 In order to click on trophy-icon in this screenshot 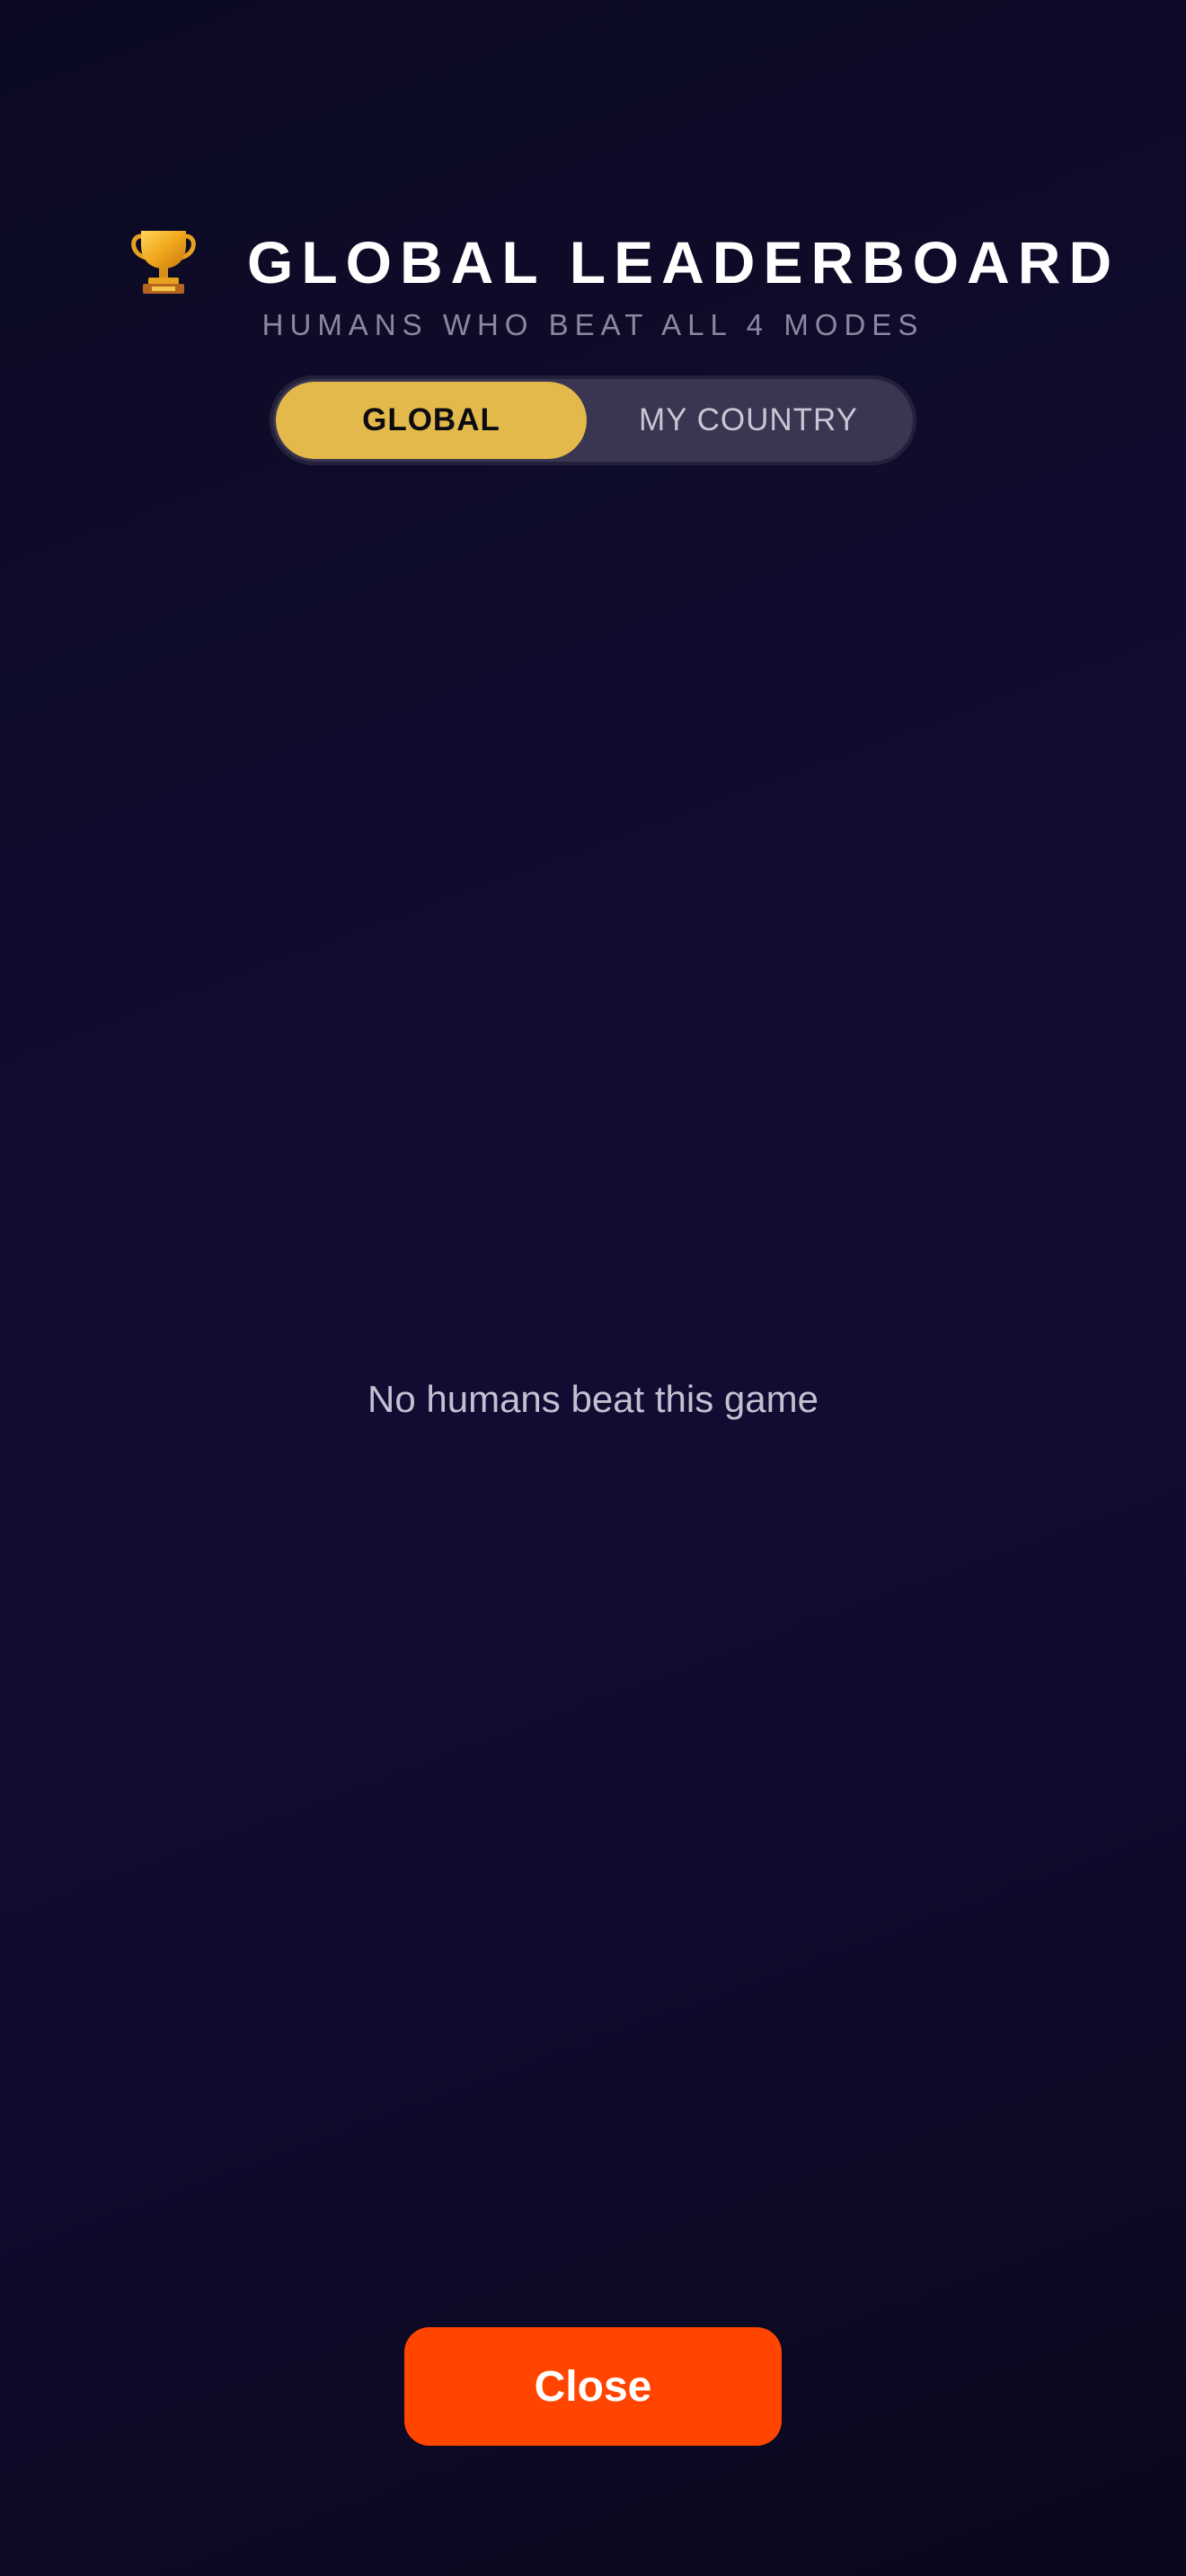, I will do `click(163, 262)`.